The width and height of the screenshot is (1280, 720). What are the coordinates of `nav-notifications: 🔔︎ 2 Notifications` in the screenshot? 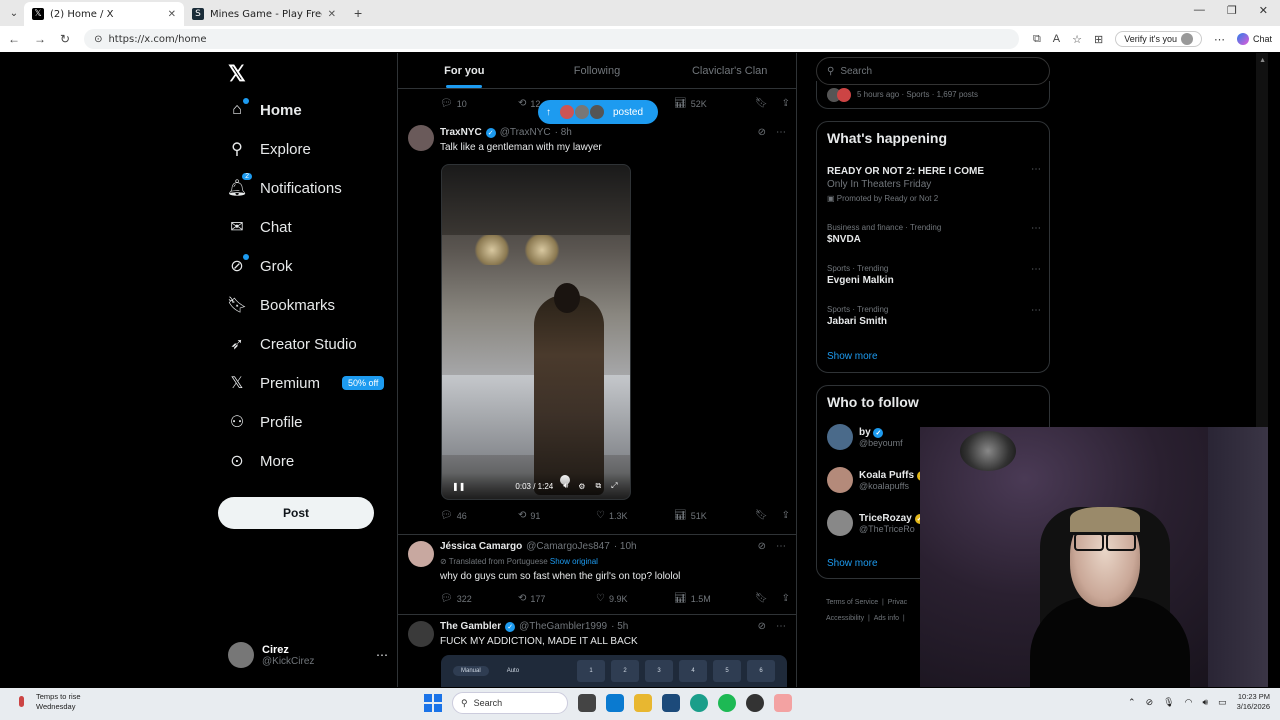 It's located at (284, 185).